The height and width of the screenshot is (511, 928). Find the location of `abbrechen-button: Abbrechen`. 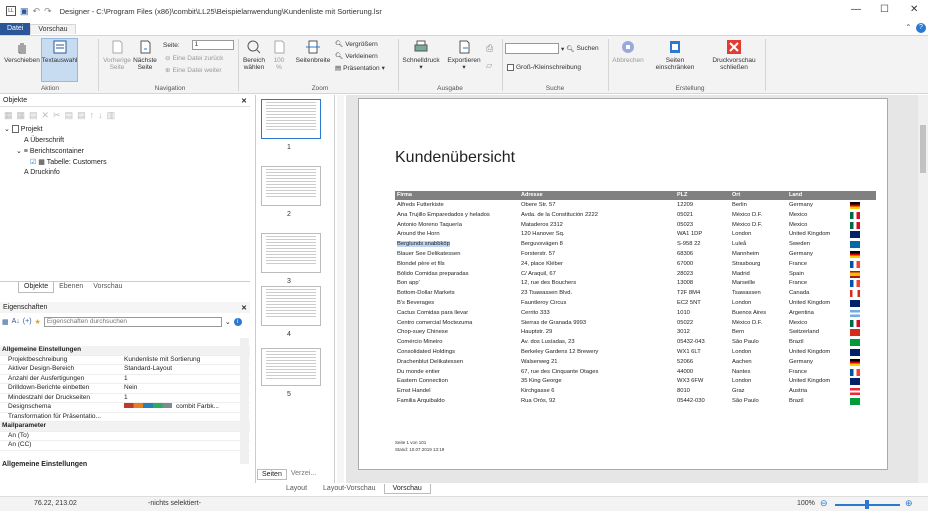

abbrechen-button: Abbrechen is located at coordinates (628, 51).